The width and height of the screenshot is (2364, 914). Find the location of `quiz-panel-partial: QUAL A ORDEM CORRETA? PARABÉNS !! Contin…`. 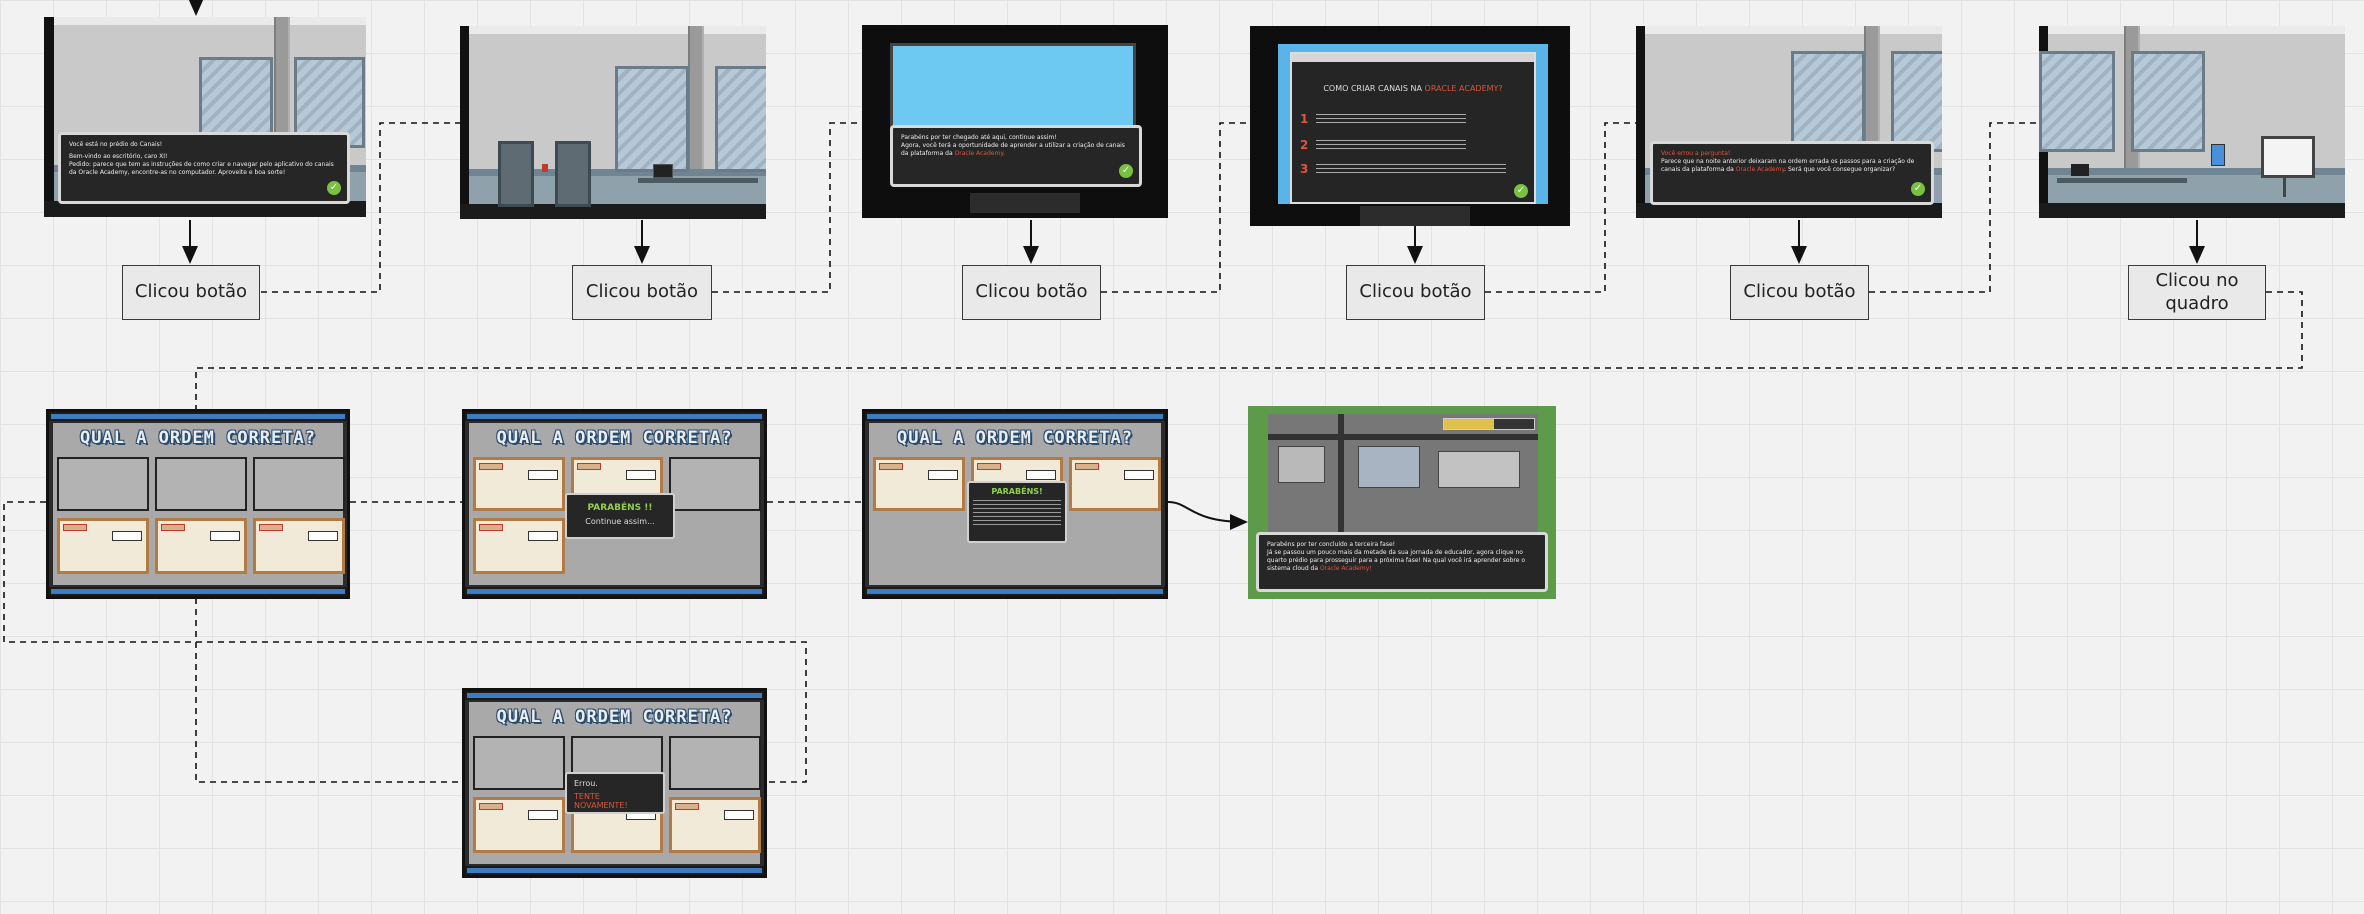

quiz-panel-partial: QUAL A ORDEM CORRETA? PARABÉNS !! Contin… is located at coordinates (614, 504).